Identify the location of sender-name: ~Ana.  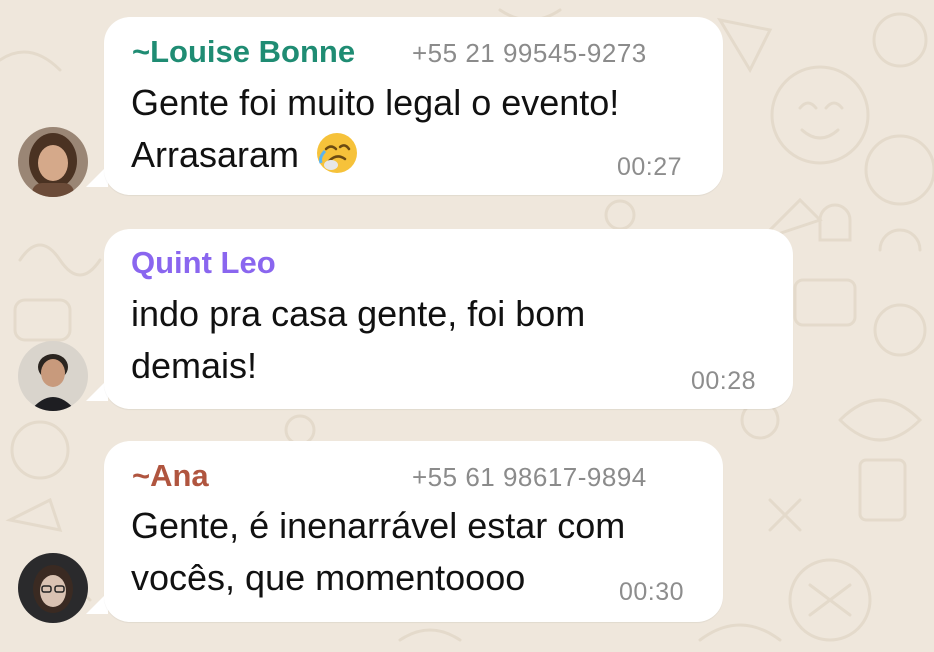
(170, 476).